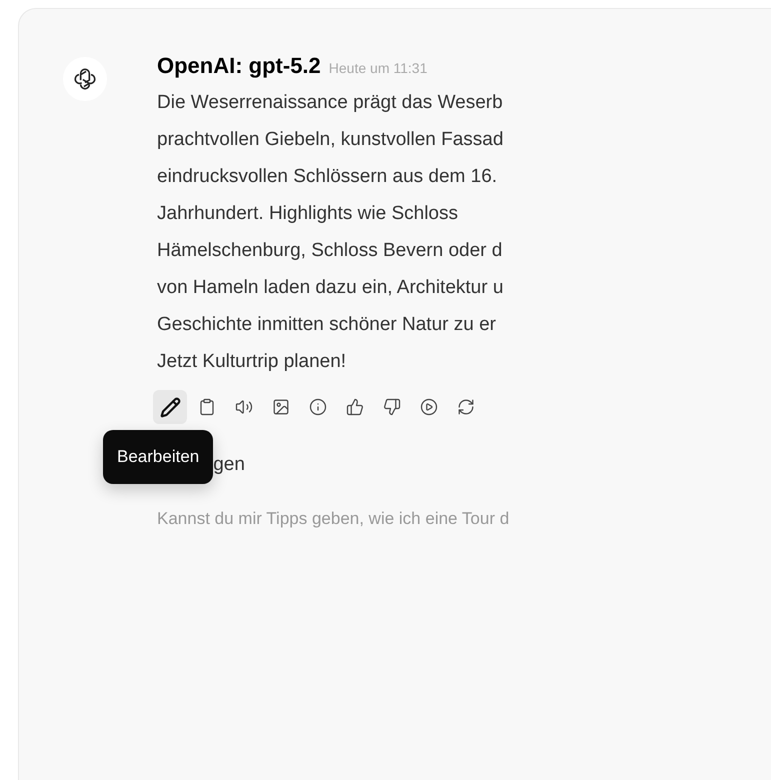 The image size is (771, 780). Describe the element at coordinates (308, 214) in the screenshot. I see `message-text: Jahrhundert. Highlights wie Schloss` at that location.